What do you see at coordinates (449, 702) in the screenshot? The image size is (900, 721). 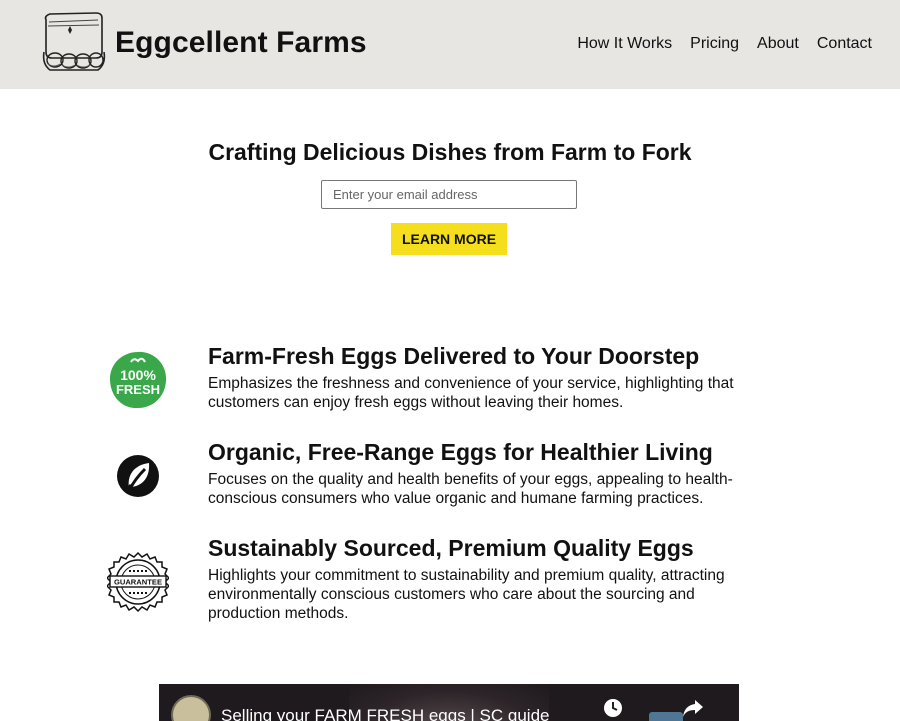 I see `video-embed: Selling your FARM FRESH eggs | SC guide` at bounding box center [449, 702].